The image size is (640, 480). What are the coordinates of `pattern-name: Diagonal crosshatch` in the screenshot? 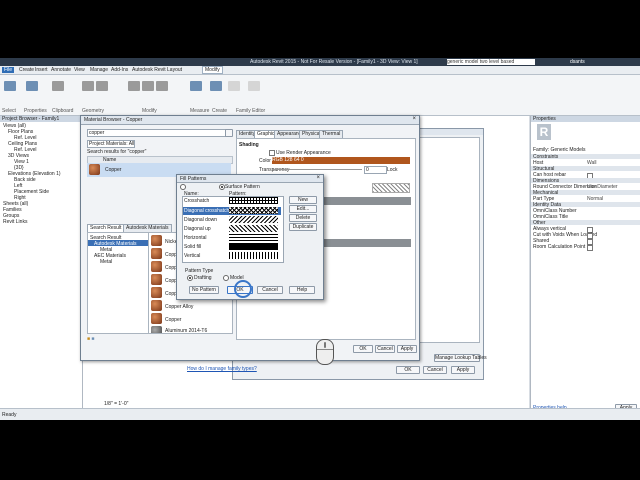 It's located at (206, 211).